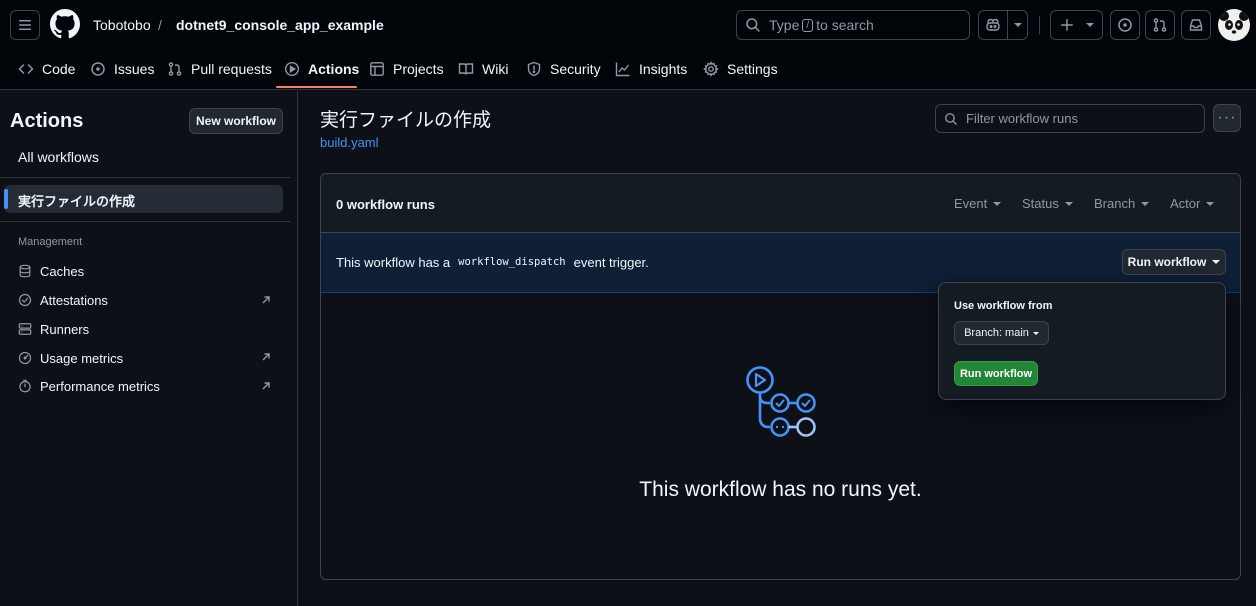  Describe the element at coordinates (82, 358) in the screenshot. I see `sidebar-item-label: Usage metrics` at that location.